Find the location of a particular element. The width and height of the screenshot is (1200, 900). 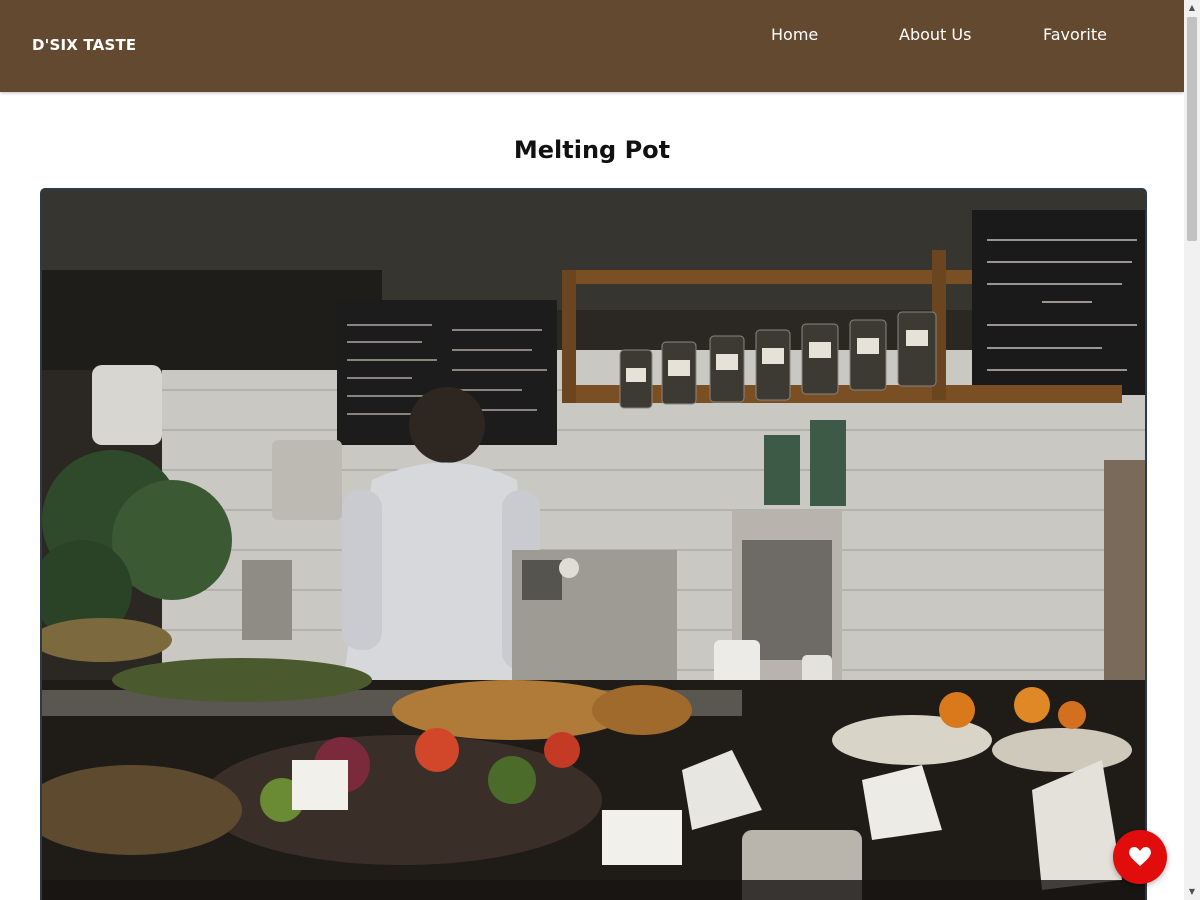

favorite-fab-button is located at coordinates (1140, 857).